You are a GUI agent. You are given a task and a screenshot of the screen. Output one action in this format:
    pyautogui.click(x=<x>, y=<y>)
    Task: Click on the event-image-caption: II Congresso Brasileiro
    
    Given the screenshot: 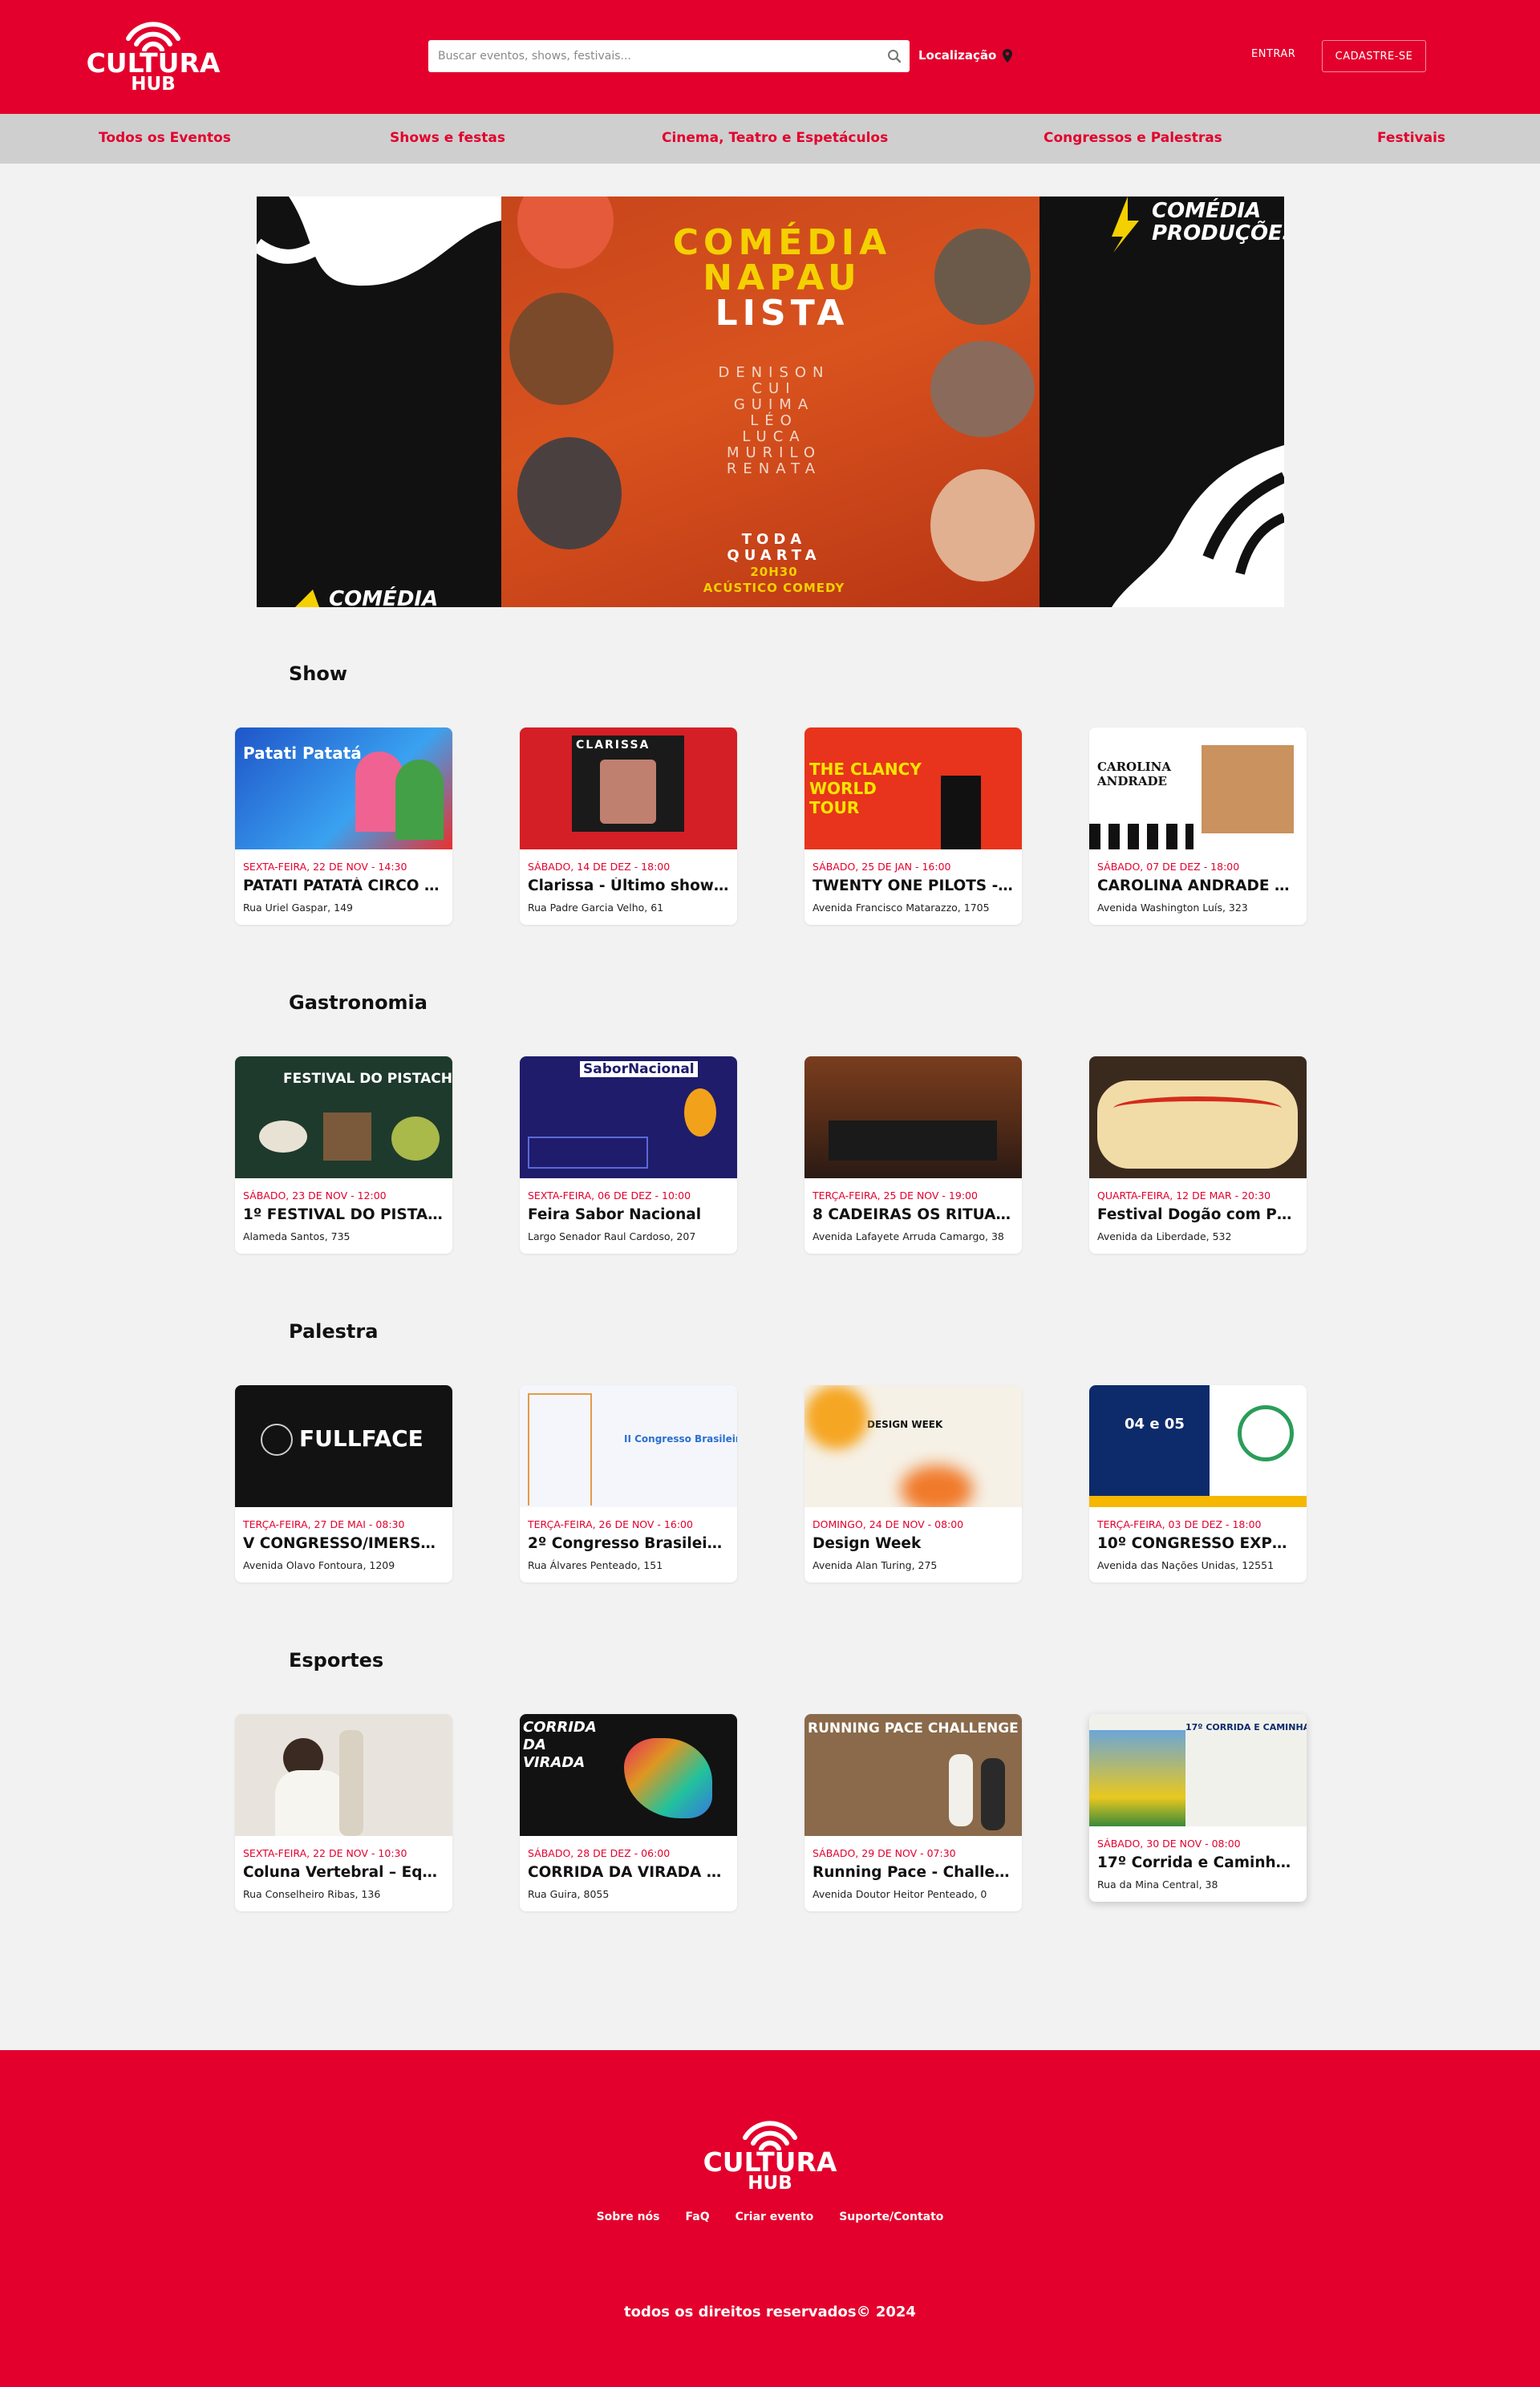 What is the action you would take?
    pyautogui.click(x=680, y=1439)
    